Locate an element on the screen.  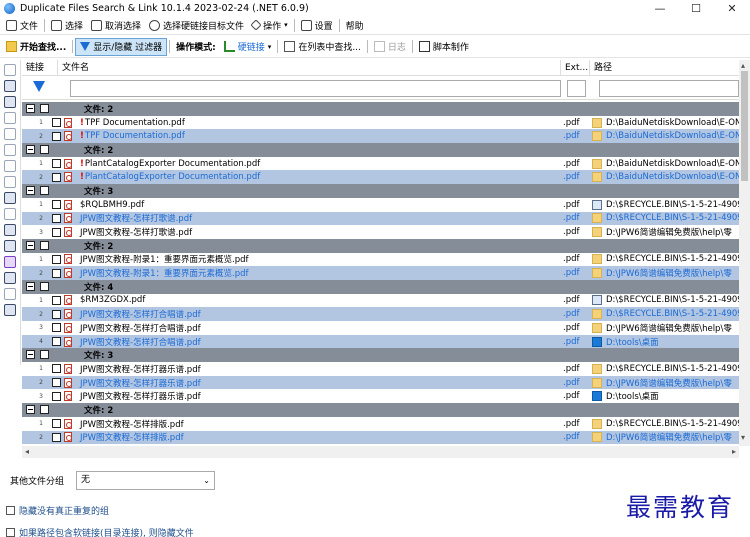
menu-deselect: 取消选择 is located at coordinates (116, 25).